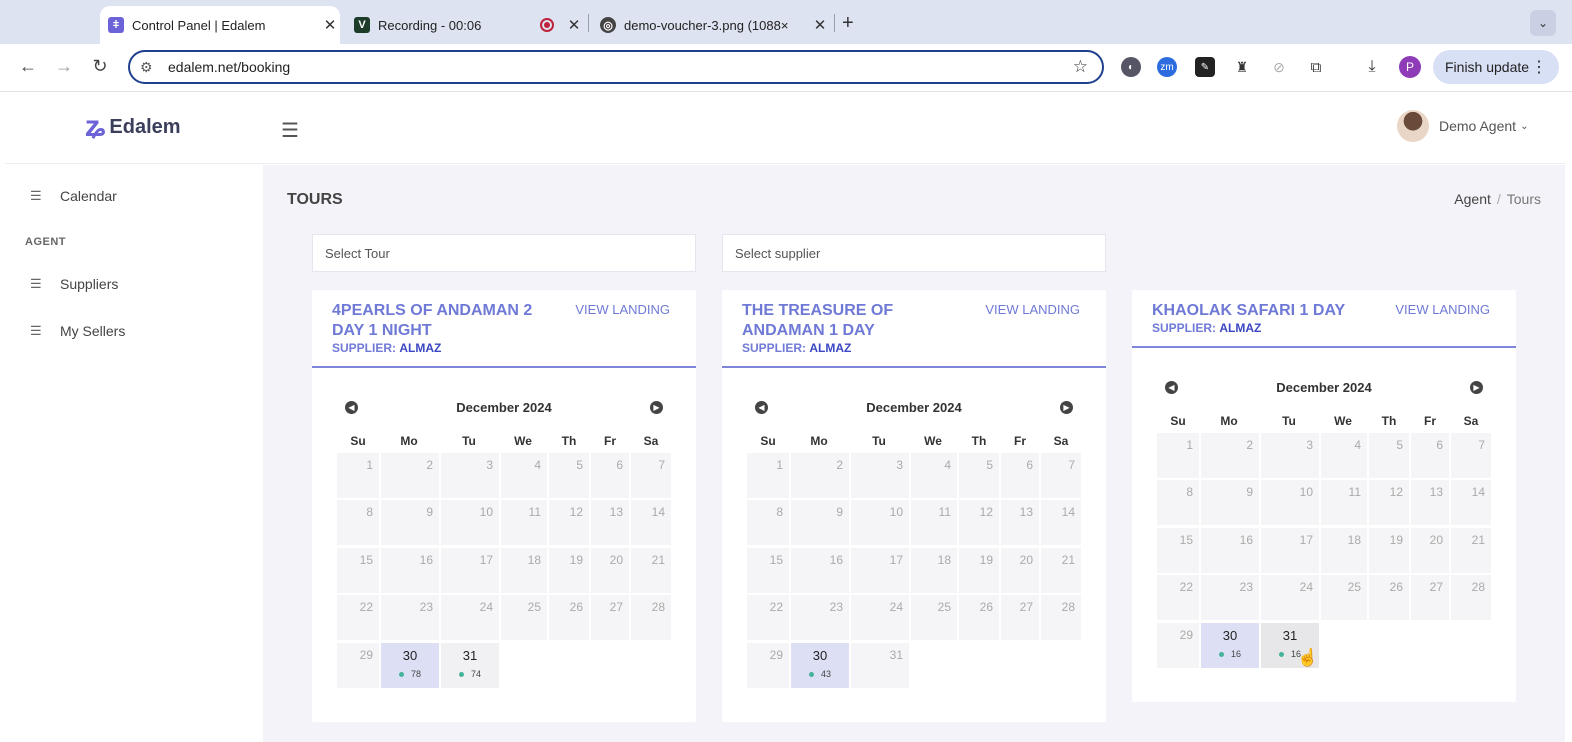 The width and height of the screenshot is (1572, 742). Describe the element at coordinates (1316, 67) in the screenshot. I see `extensions-puzzle-icon: ⧉` at that location.